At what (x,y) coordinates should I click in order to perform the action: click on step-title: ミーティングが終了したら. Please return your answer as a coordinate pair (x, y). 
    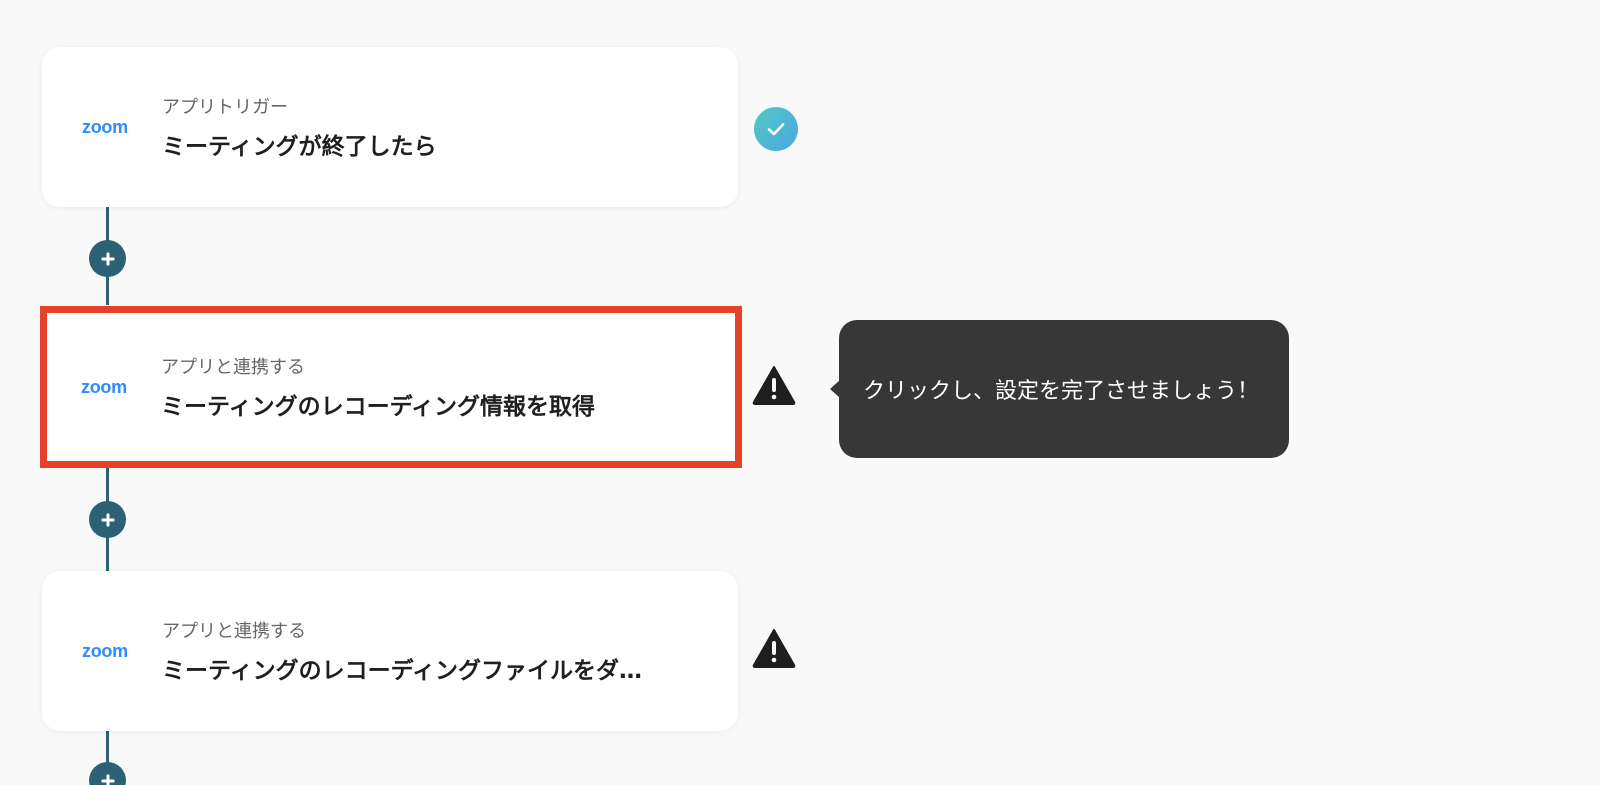
    Looking at the image, I should click on (299, 147).